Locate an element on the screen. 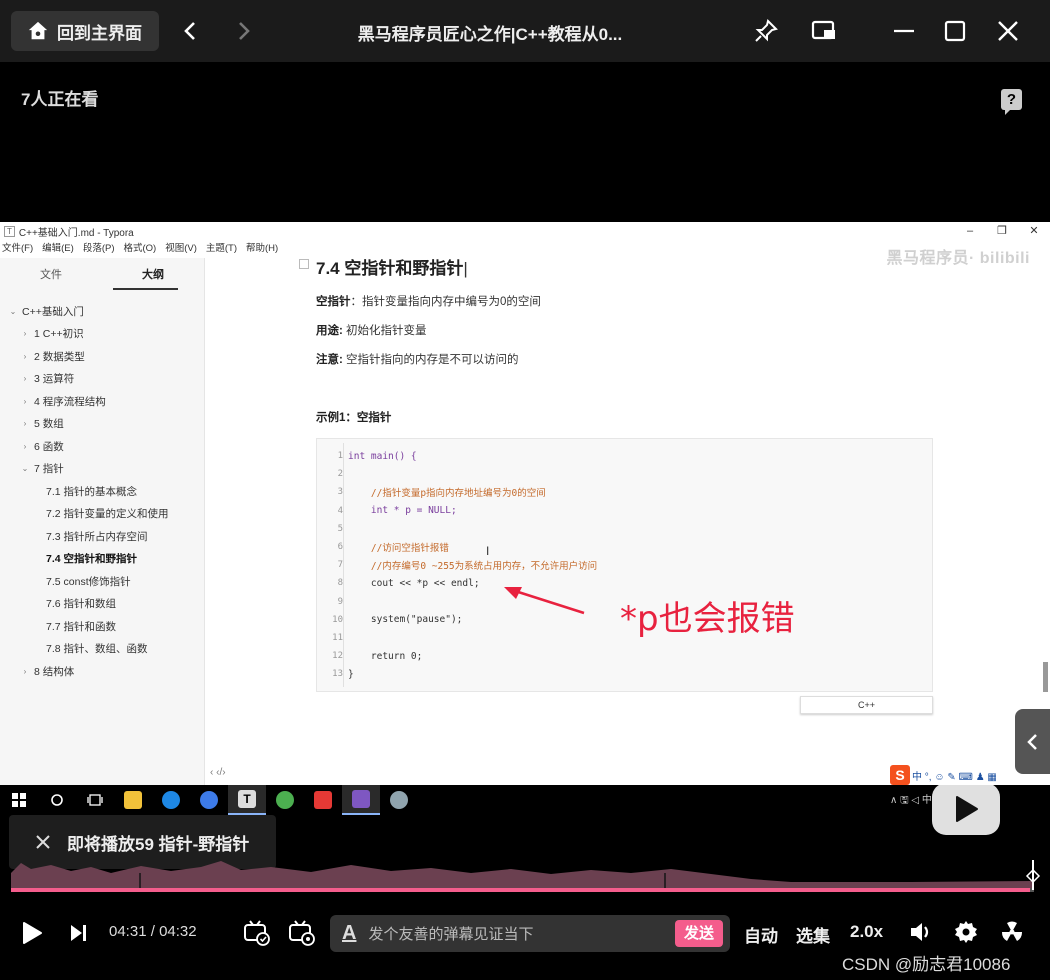 This screenshot has width=1050, height=980. home-button: 回到主界面 is located at coordinates (85, 31).